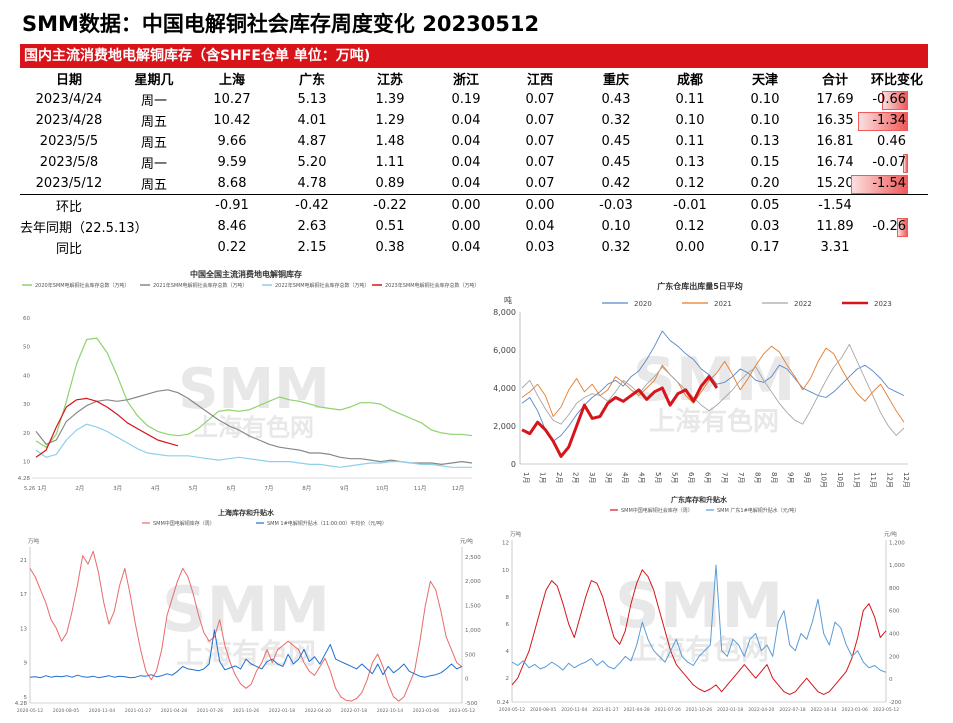 The width and height of the screenshot is (953, 723). I want to click on x-tick-label: 2021-01-27, so click(605, 710).